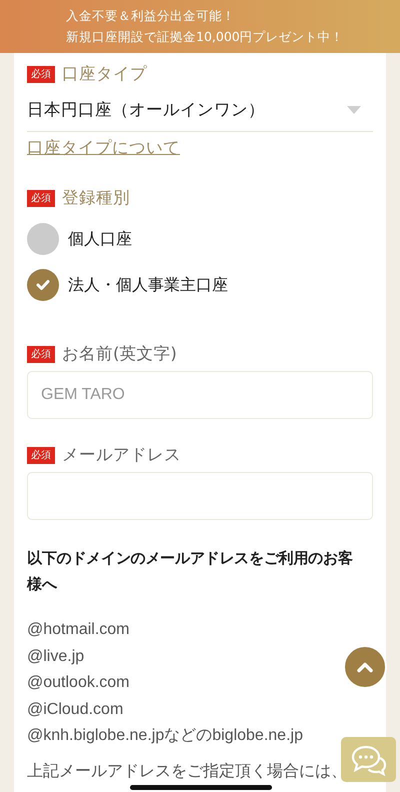 Image resolution: width=400 pixels, height=792 pixels. Describe the element at coordinates (200, 395) in the screenshot. I see `text-field: GEM TARO` at that location.